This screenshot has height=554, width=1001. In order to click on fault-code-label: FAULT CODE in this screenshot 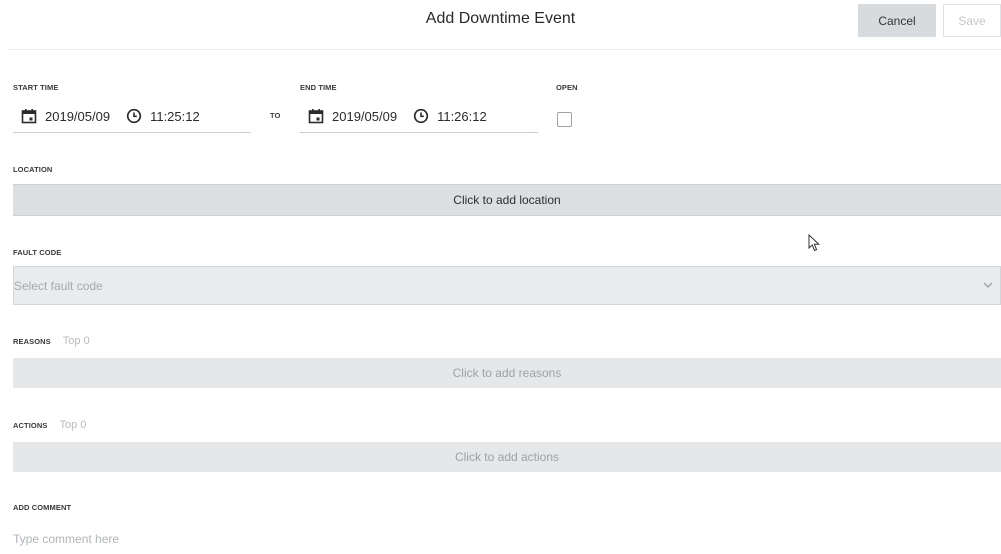, I will do `click(37, 252)`.